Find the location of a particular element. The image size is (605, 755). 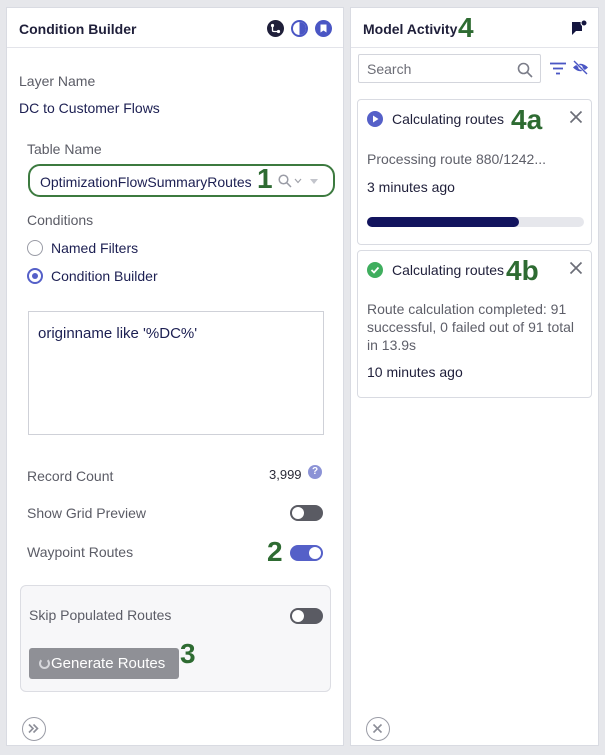

condition-text: originname like '%DC%' is located at coordinates (118, 333).